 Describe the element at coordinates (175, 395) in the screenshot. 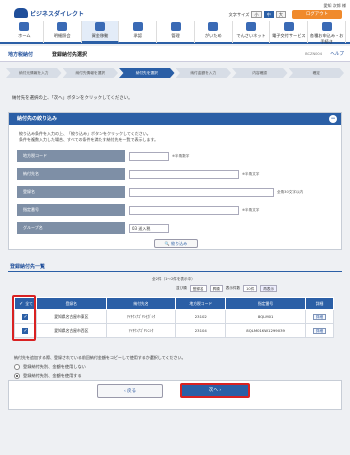

I see `footer-button-area` at that location.